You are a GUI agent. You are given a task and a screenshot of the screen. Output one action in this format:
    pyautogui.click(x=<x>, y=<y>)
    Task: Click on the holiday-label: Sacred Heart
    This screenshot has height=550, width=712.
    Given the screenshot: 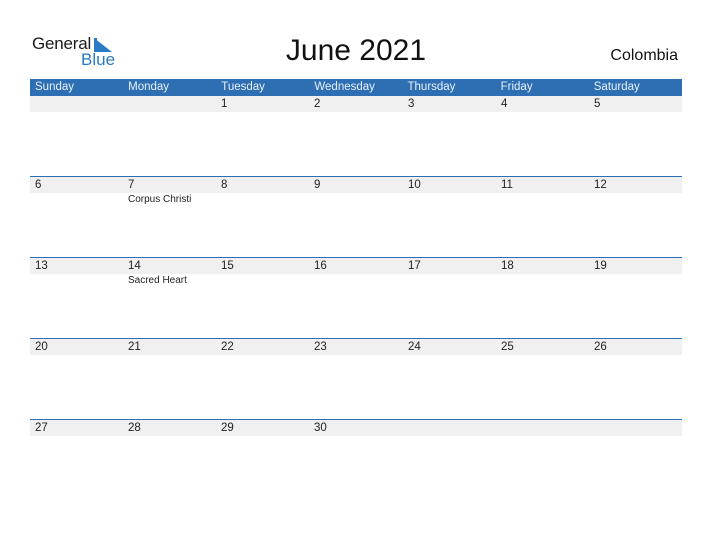 What is the action you would take?
    pyautogui.click(x=157, y=280)
    